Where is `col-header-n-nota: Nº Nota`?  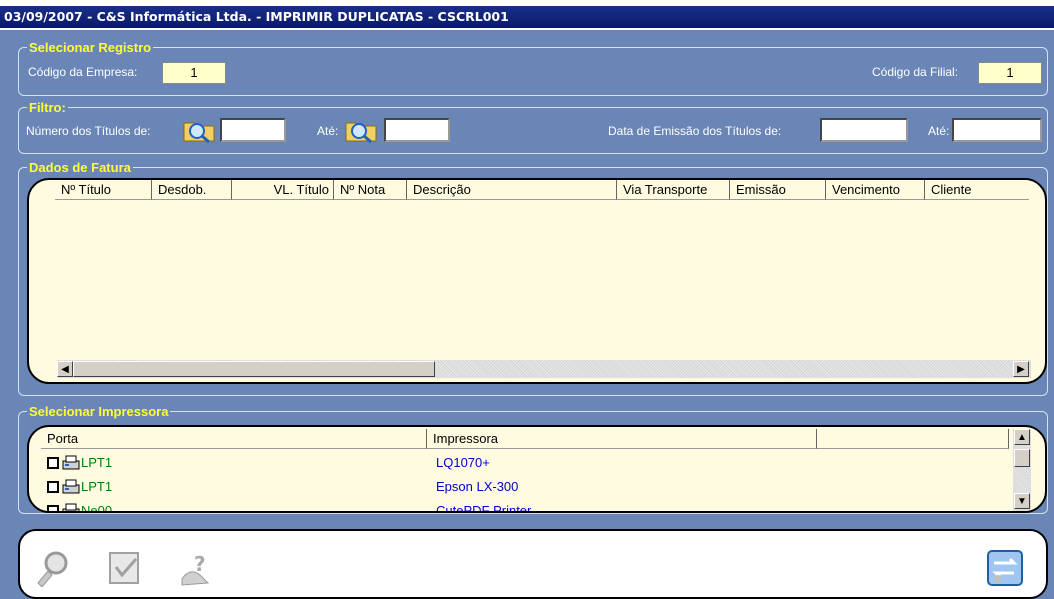 col-header-n-nota: Nº Nota is located at coordinates (370, 190).